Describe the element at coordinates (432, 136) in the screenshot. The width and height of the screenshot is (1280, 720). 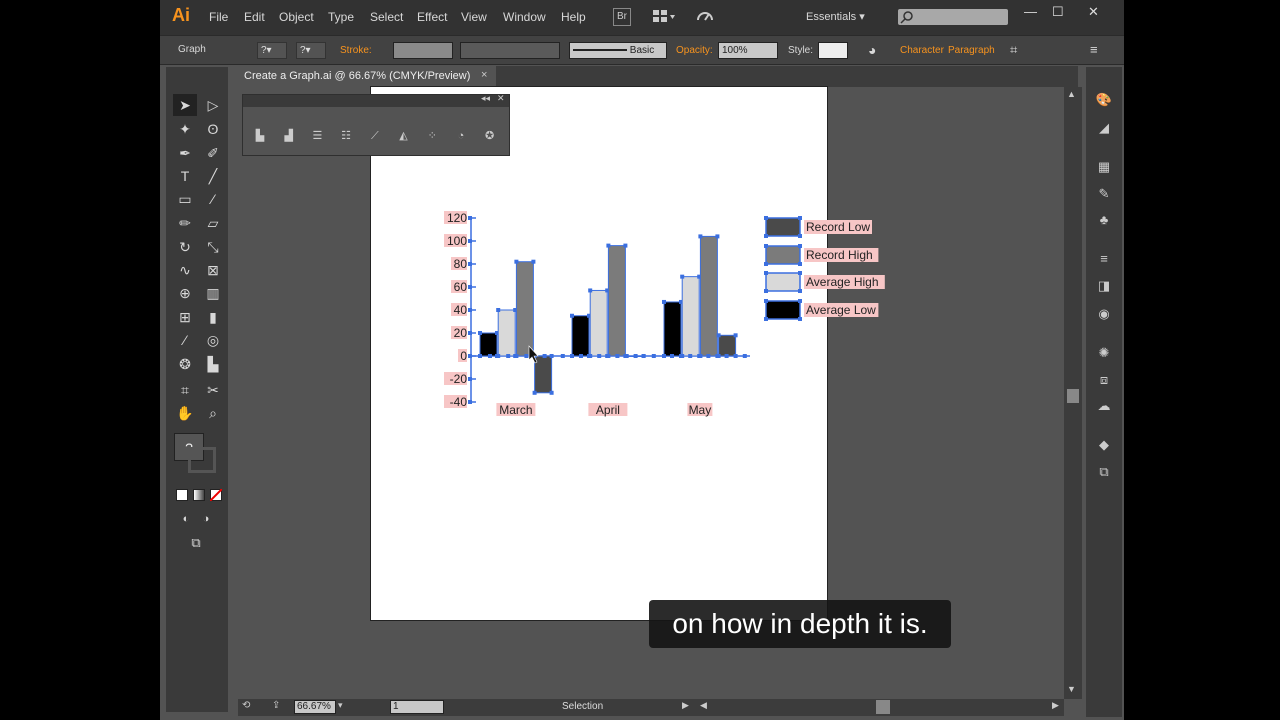
I see `scatter-graph-icon: ⁘` at that location.